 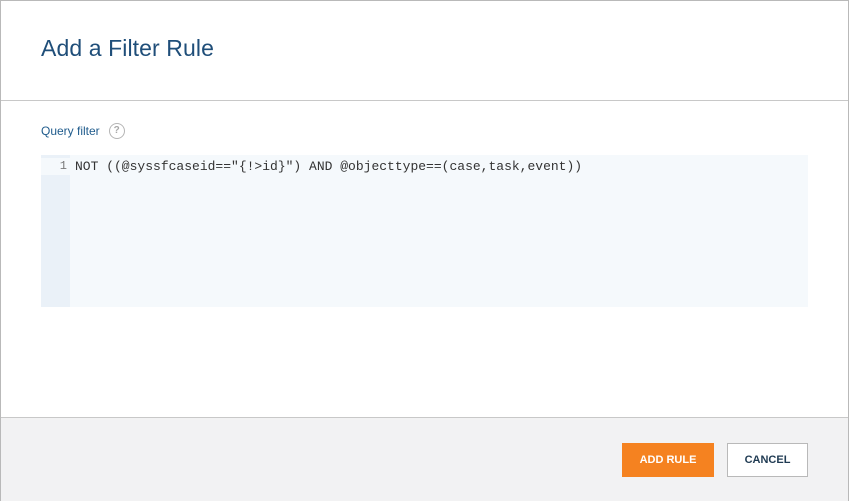 I want to click on question-circle-icon: ?, so click(x=116, y=131).